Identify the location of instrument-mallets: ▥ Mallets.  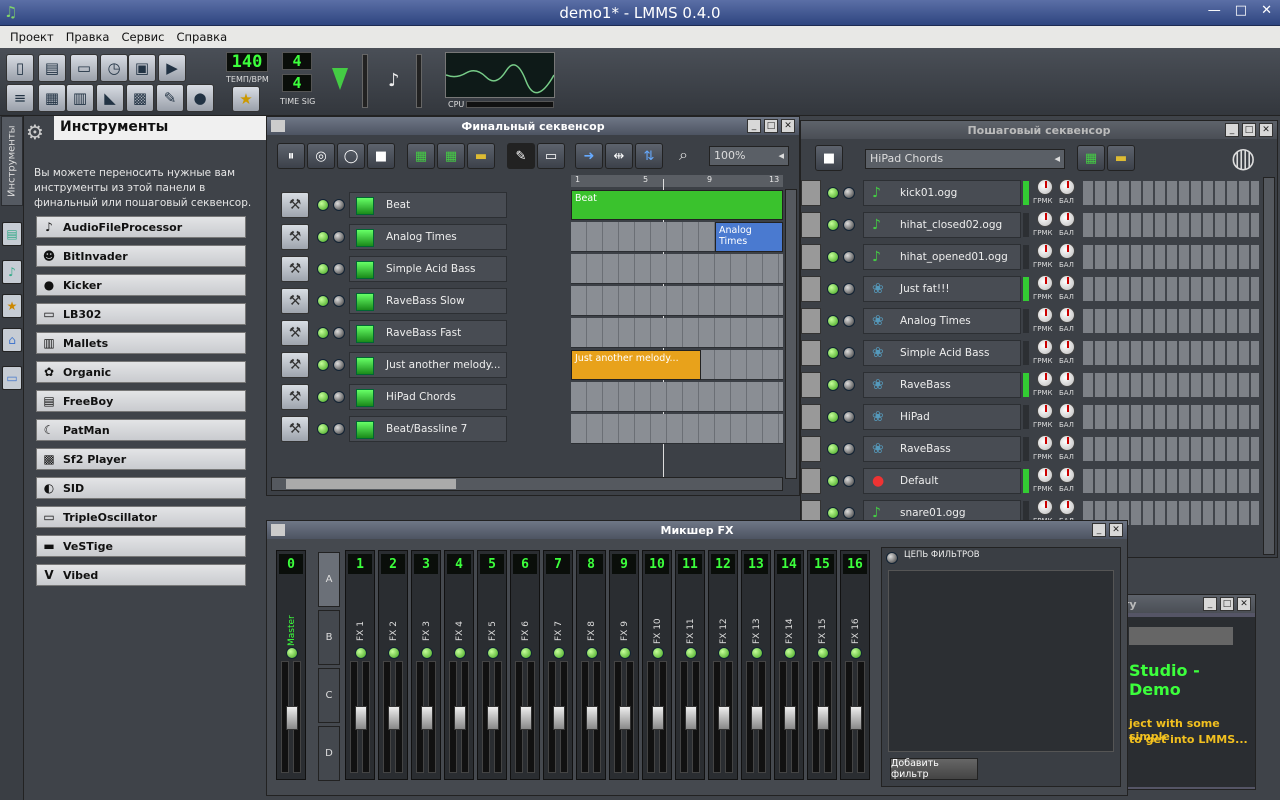
(141, 343).